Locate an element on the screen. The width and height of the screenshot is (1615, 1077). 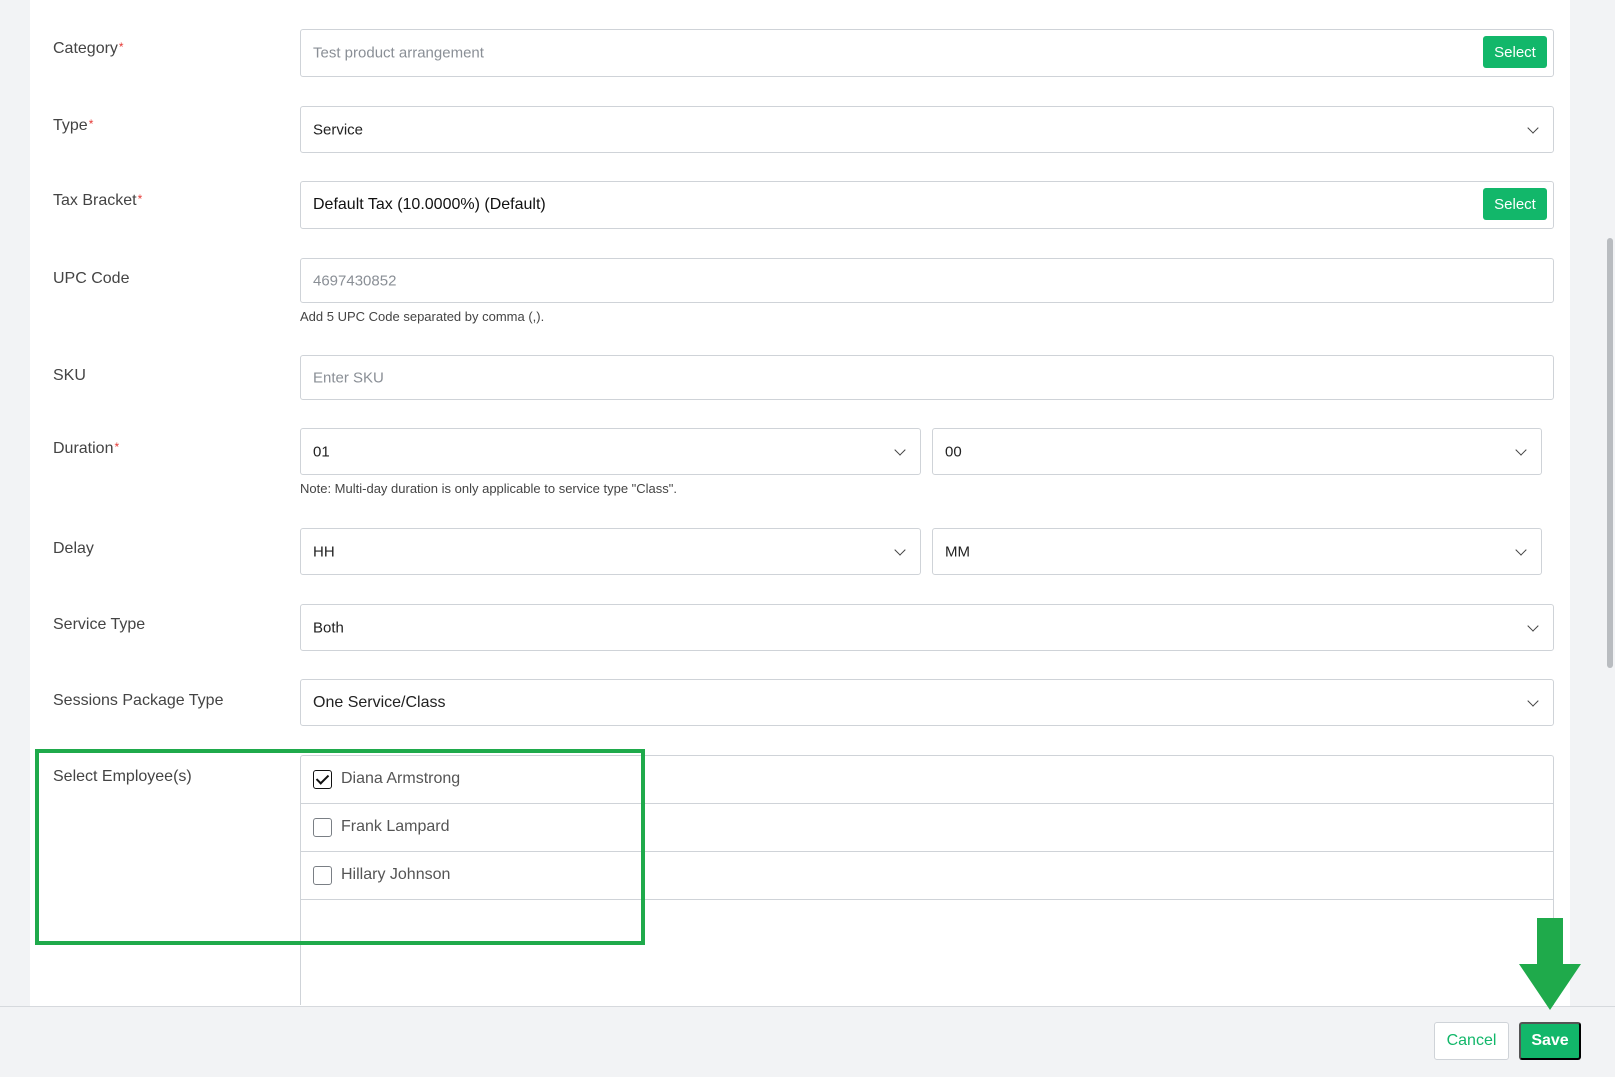
sessions-package-type-label: Sessions Package Type is located at coordinates (138, 700).